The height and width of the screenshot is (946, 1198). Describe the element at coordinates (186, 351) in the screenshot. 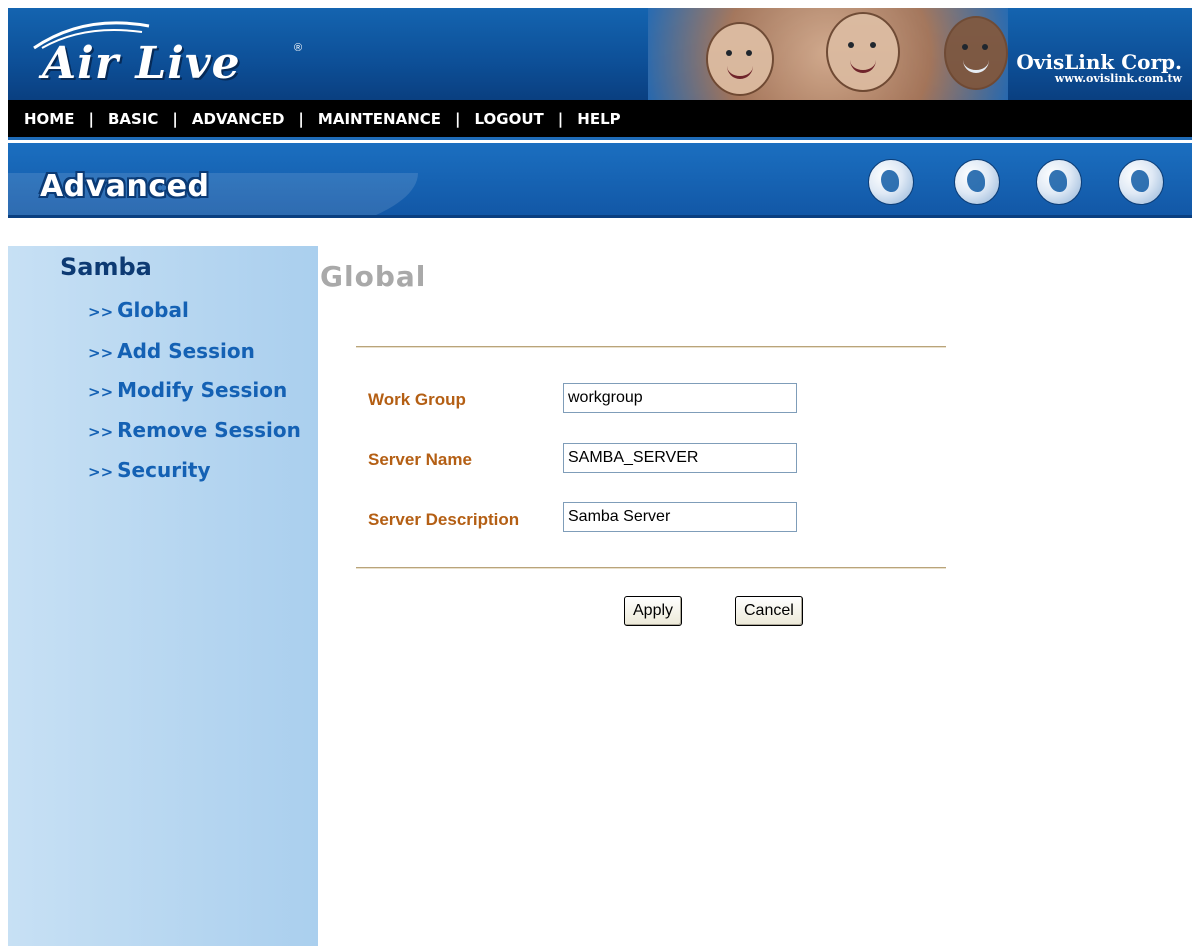

I see `sidebar-item-label: Add Session` at that location.